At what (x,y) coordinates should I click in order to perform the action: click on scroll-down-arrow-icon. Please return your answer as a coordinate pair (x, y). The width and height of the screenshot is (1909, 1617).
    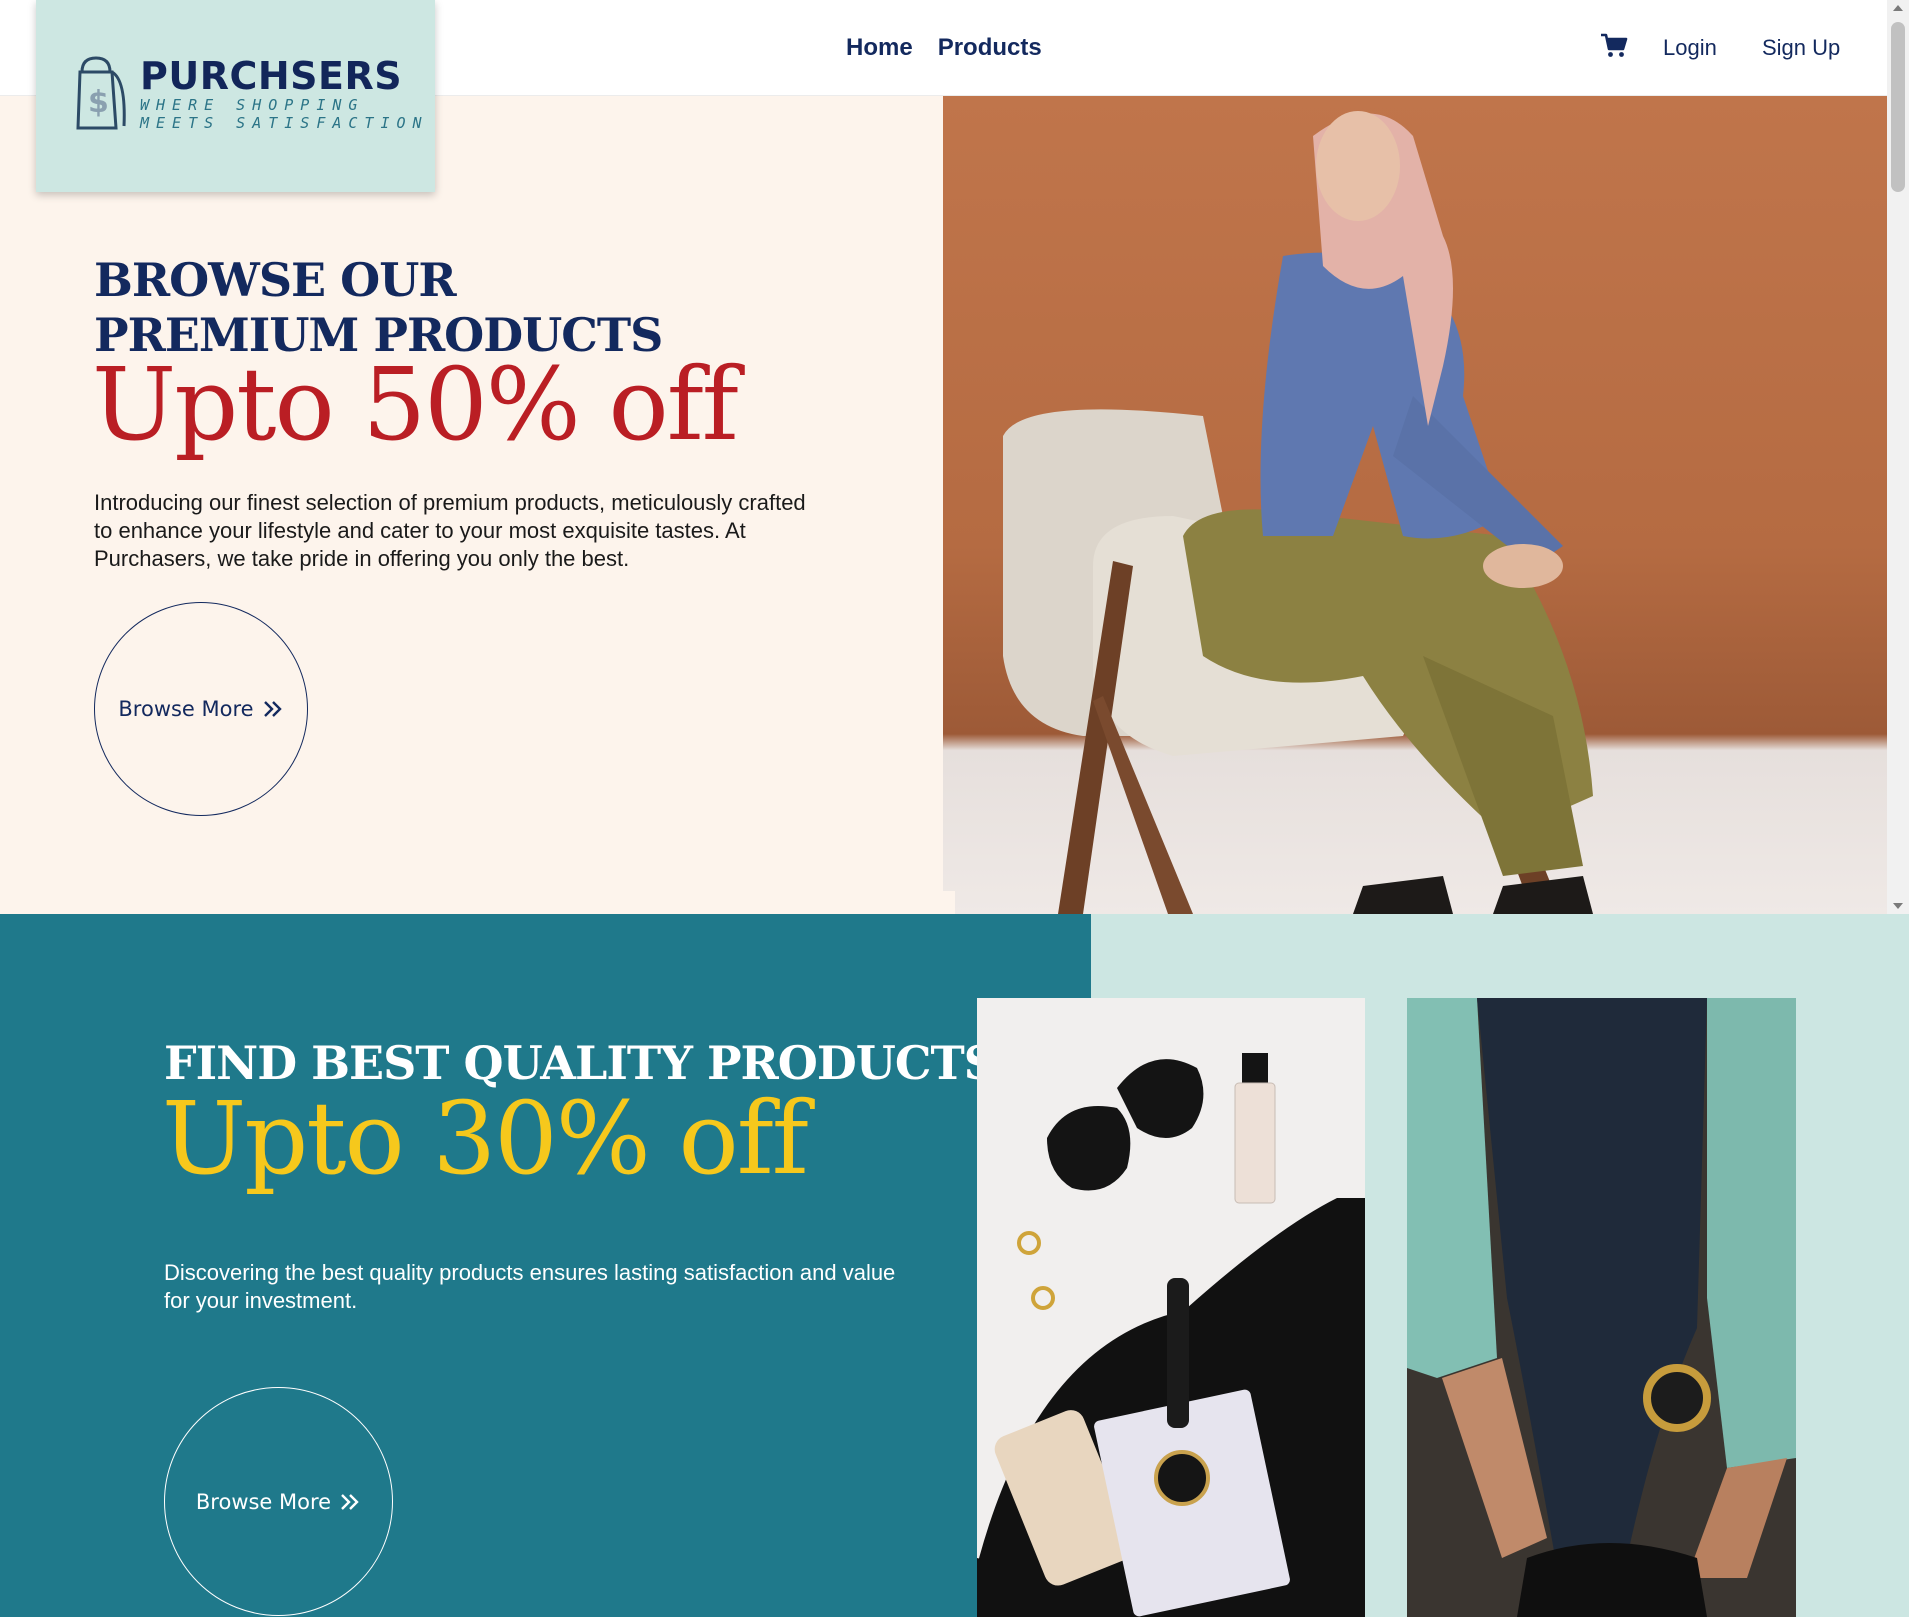
    Looking at the image, I should click on (1898, 906).